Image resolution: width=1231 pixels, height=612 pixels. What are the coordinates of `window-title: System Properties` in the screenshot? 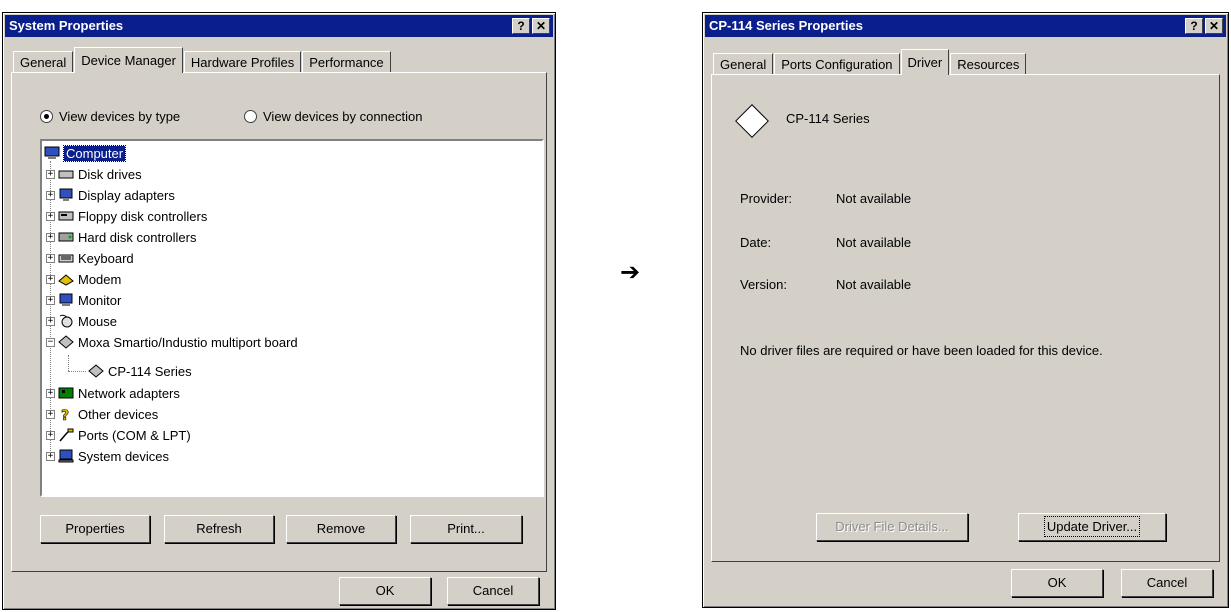 It's located at (66, 25).